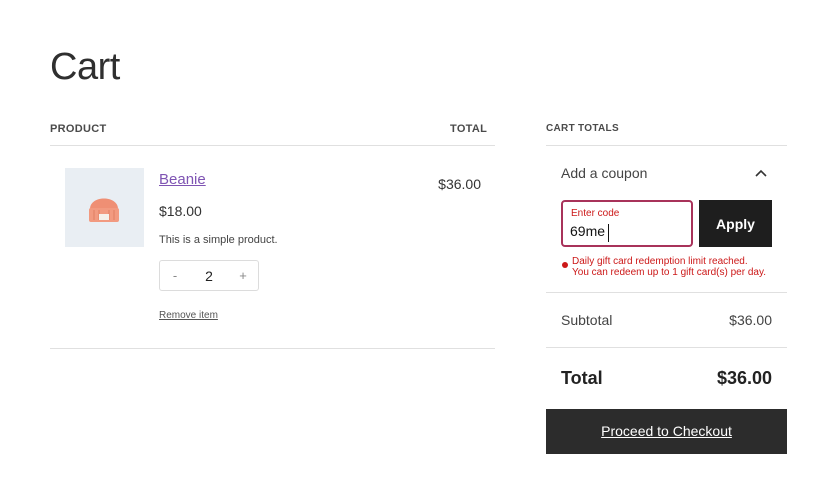 The width and height of the screenshot is (822, 496). What do you see at coordinates (188, 315) in the screenshot?
I see `remove-item-link: Remove item` at bounding box center [188, 315].